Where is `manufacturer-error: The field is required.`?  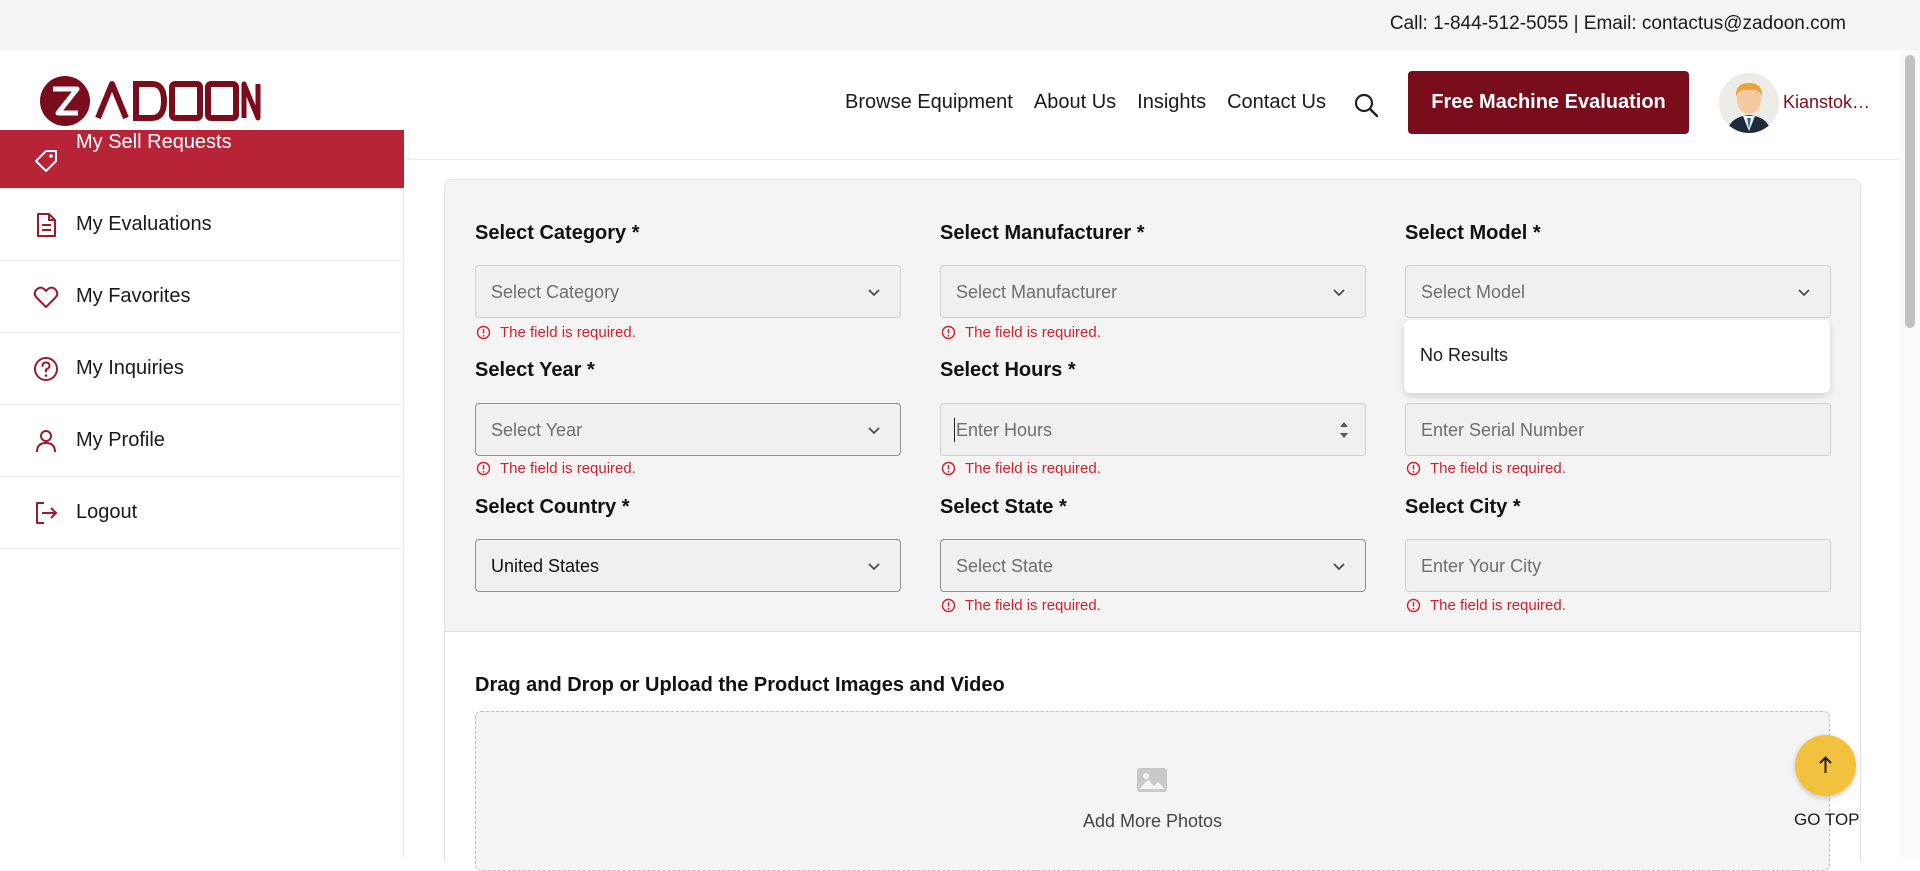
manufacturer-error: The field is required. is located at coordinates (1021, 332).